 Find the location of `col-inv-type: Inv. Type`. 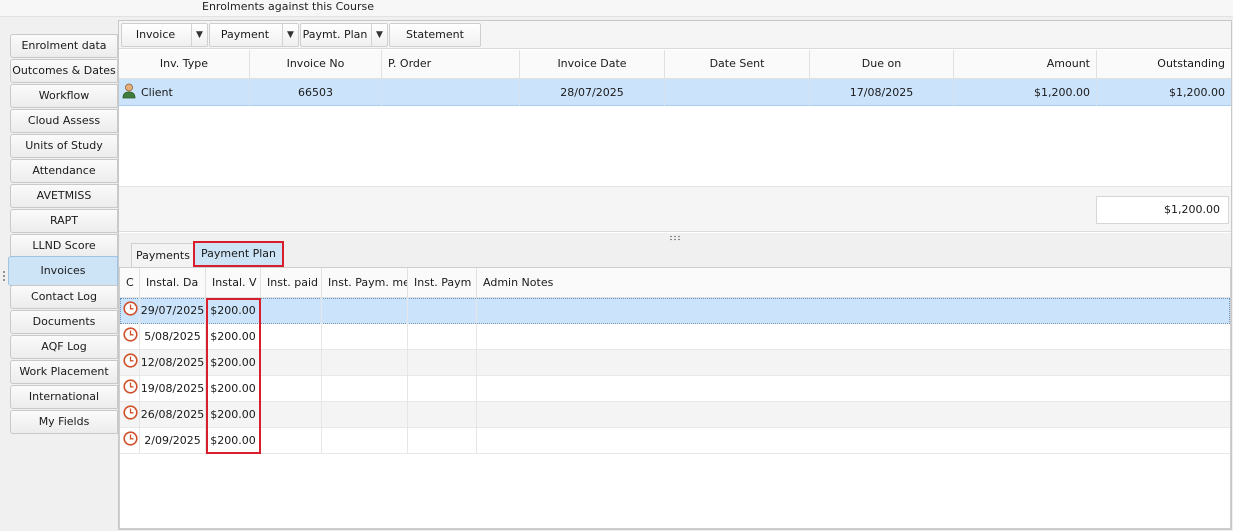

col-inv-type: Inv. Type is located at coordinates (184, 64).